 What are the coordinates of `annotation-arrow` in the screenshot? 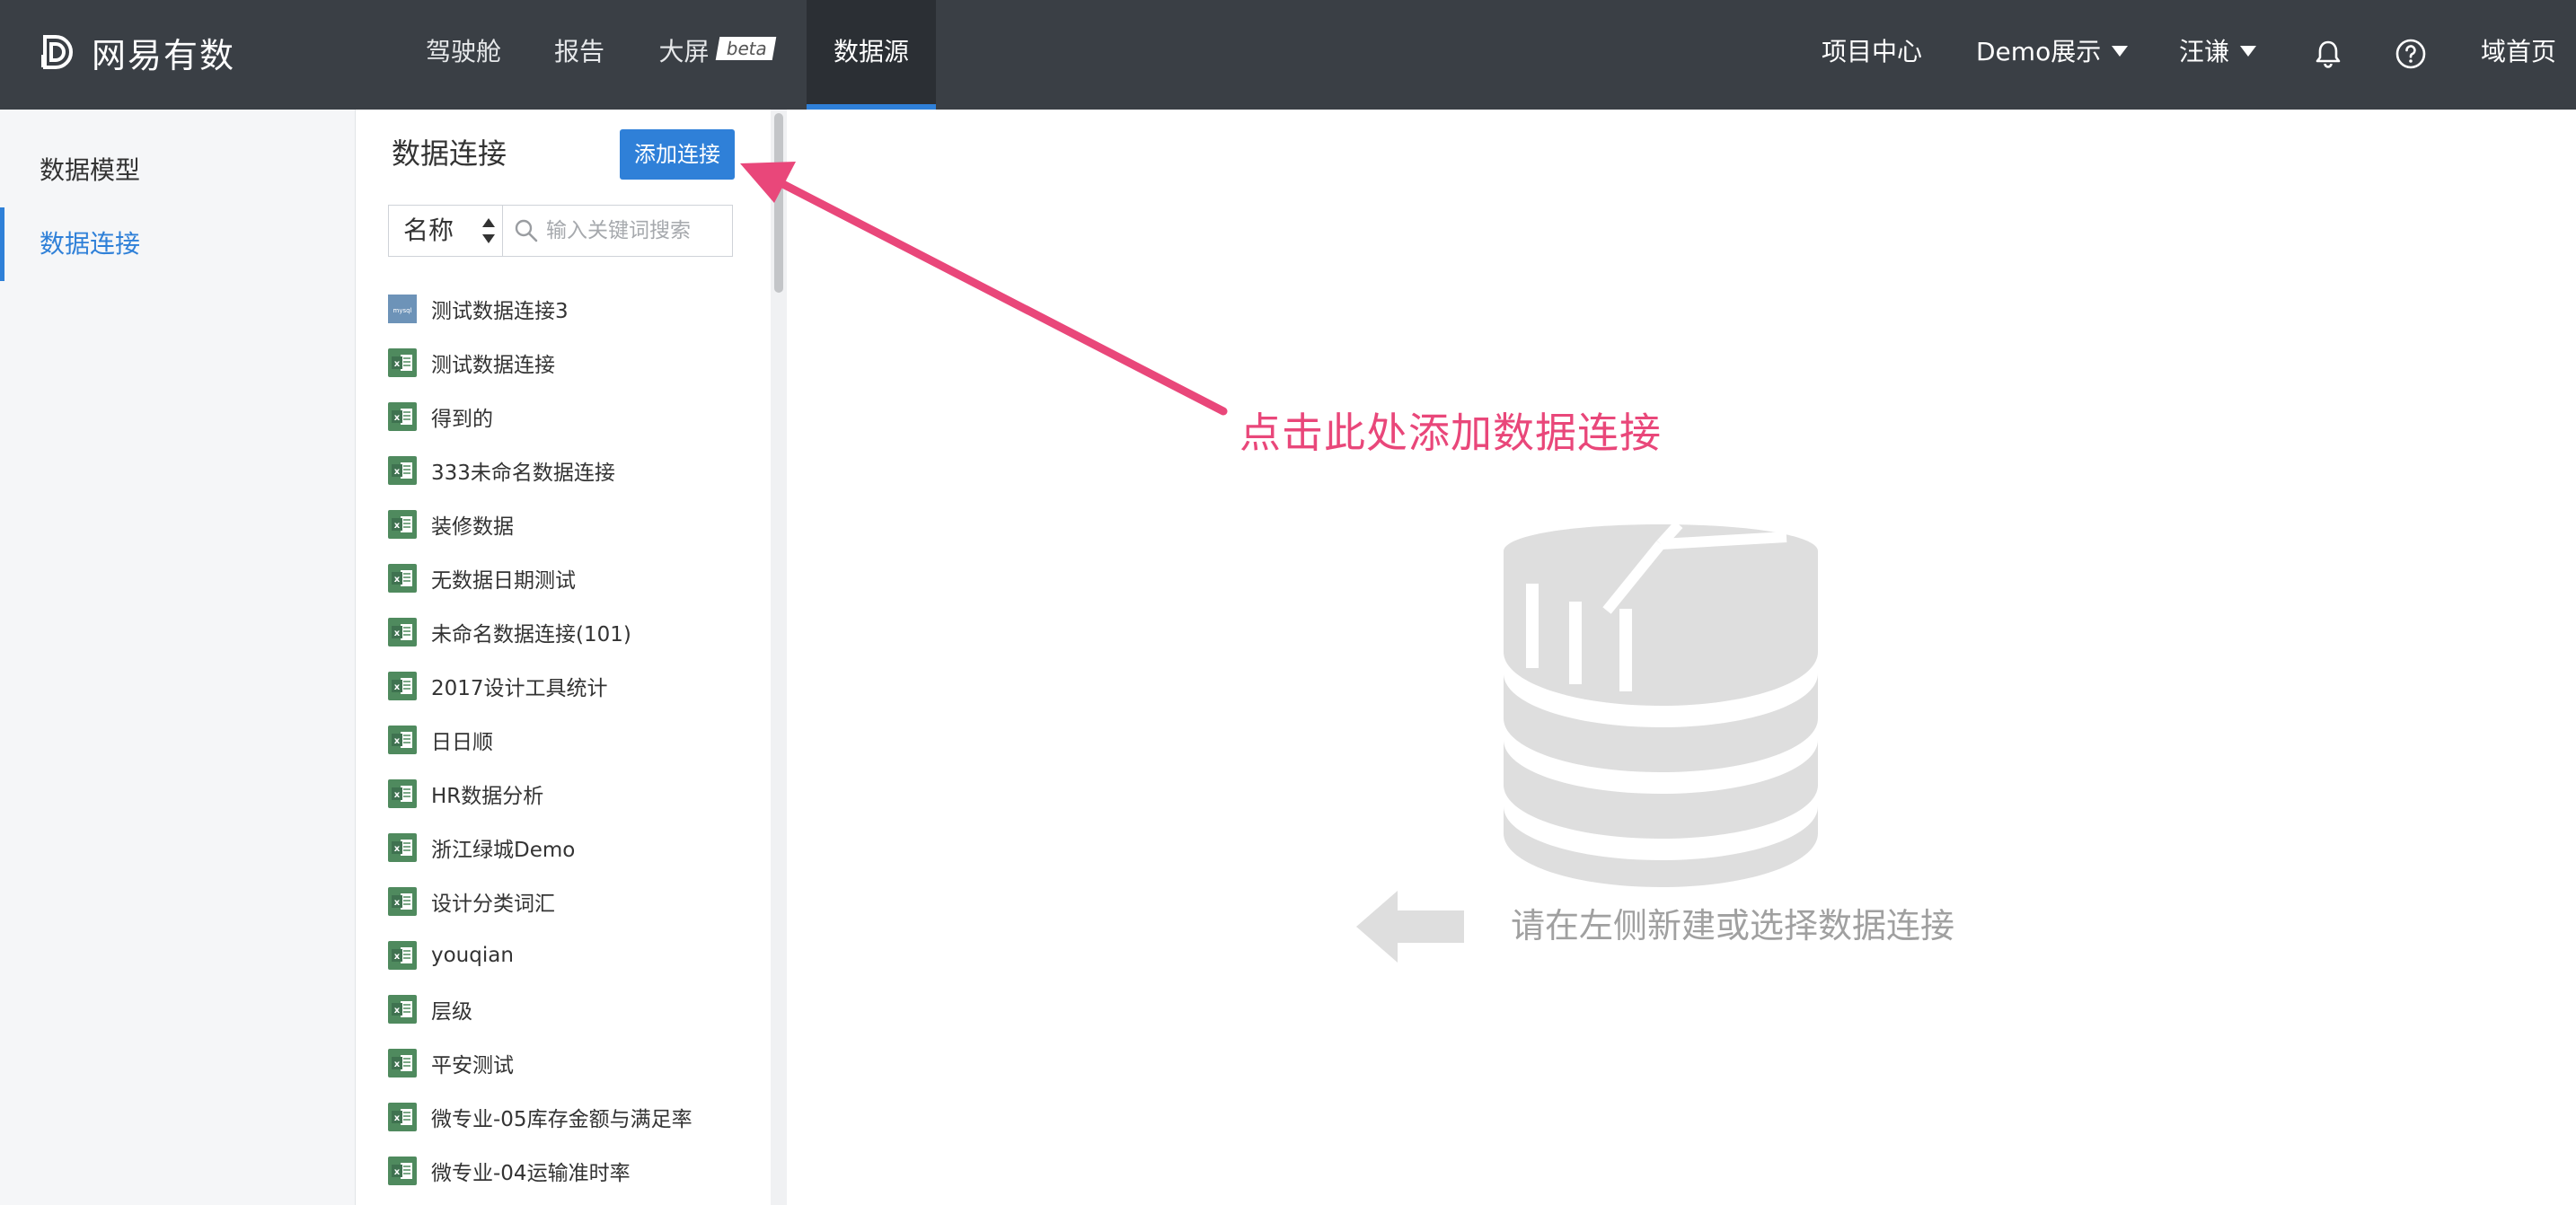 It's located at (984, 289).